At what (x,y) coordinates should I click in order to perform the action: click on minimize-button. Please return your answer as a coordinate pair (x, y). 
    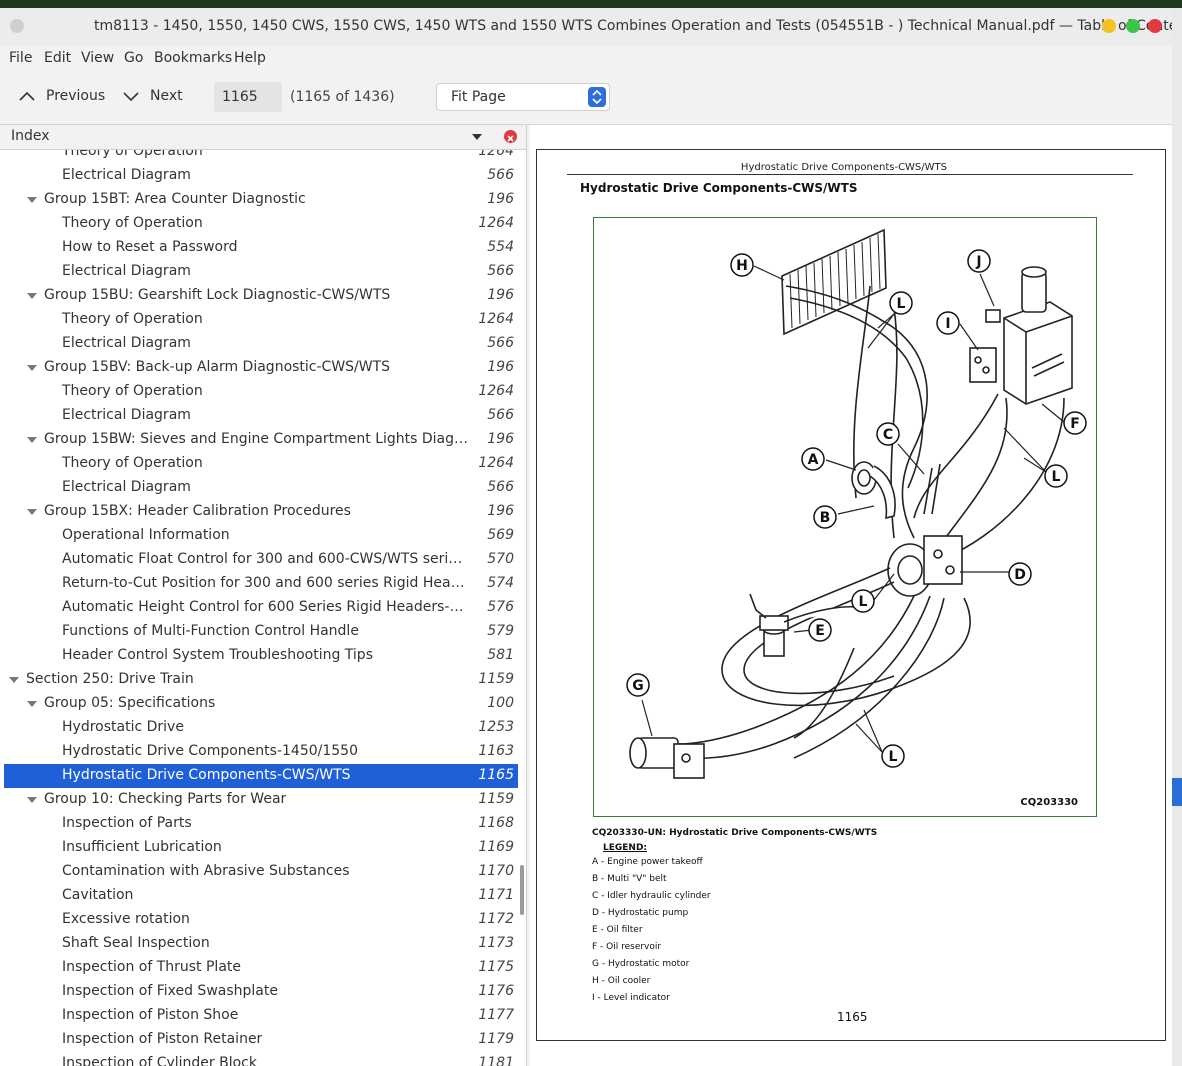
    Looking at the image, I should click on (1109, 26).